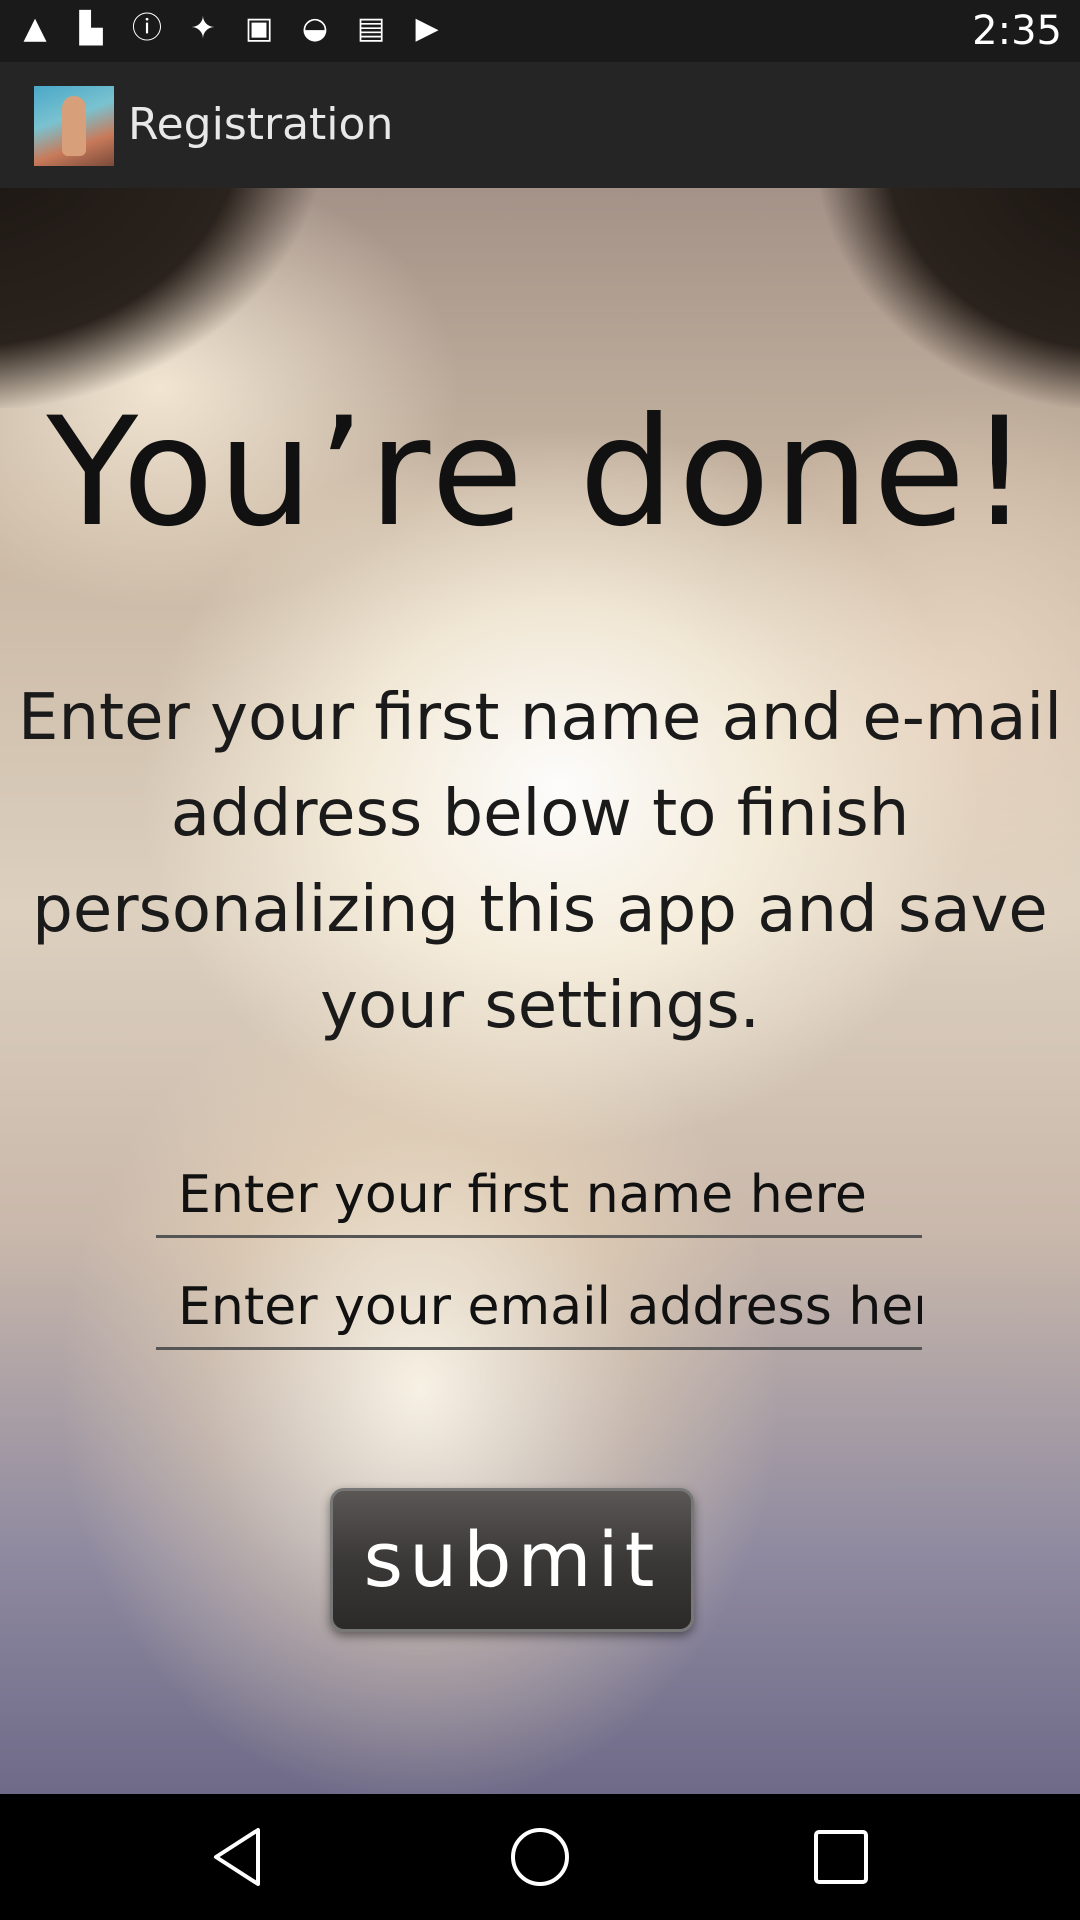 Image resolution: width=1080 pixels, height=1920 pixels. Describe the element at coordinates (539, 1308) in the screenshot. I see `email-input` at that location.